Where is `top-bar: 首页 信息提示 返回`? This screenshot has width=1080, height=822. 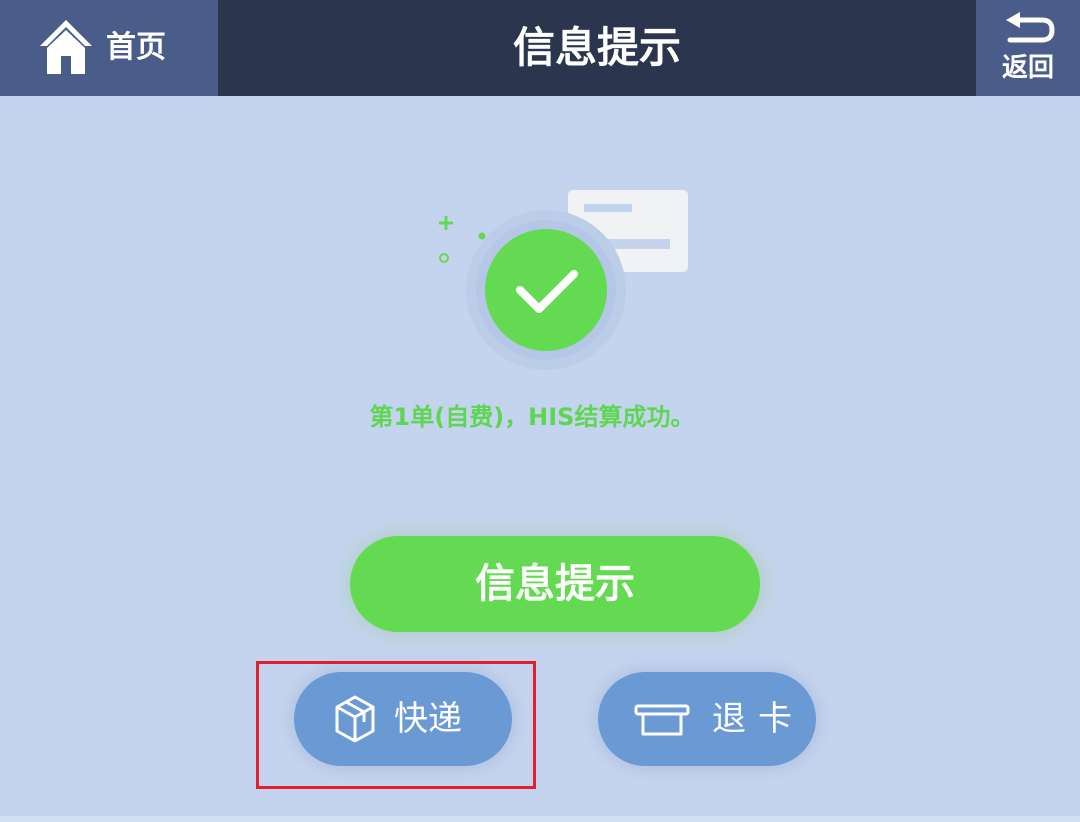 top-bar: 首页 信息提示 返回 is located at coordinates (540, 48).